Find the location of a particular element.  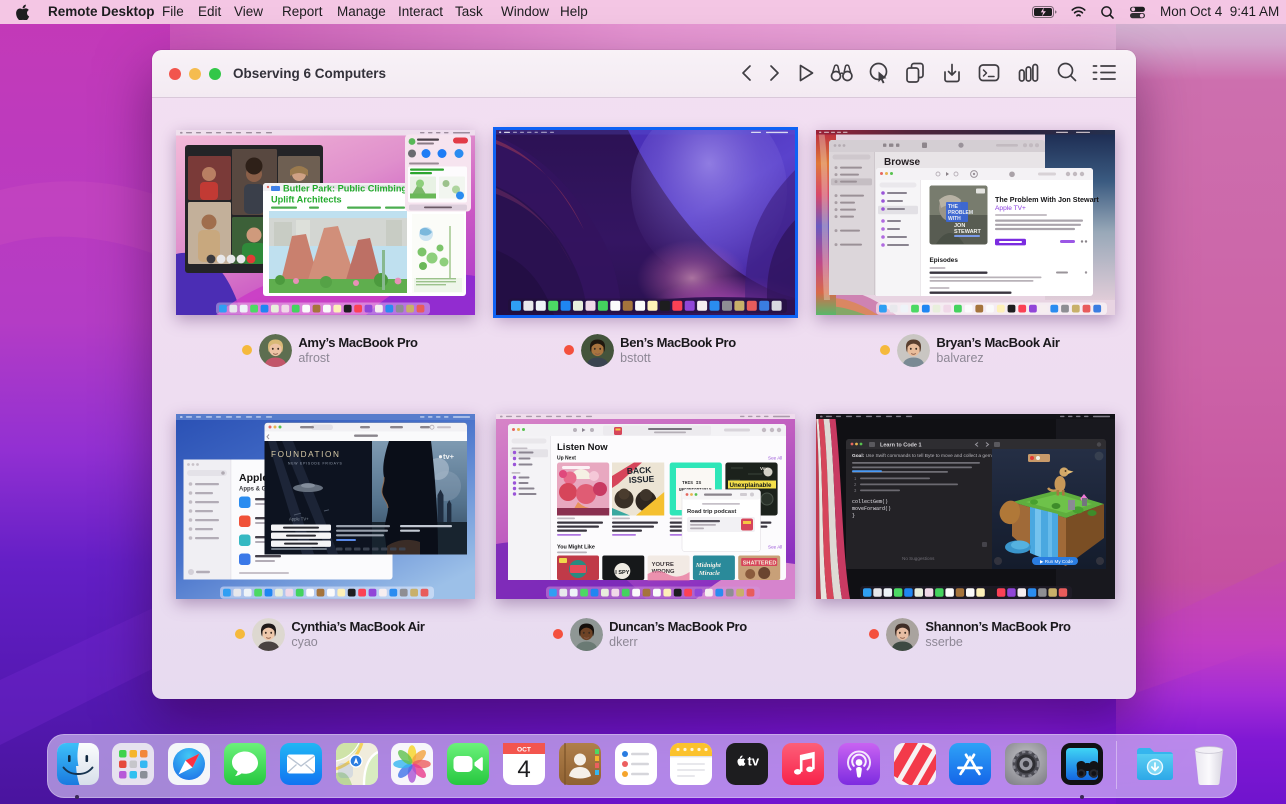

svg-text: OCT is located at coordinates (524, 750).